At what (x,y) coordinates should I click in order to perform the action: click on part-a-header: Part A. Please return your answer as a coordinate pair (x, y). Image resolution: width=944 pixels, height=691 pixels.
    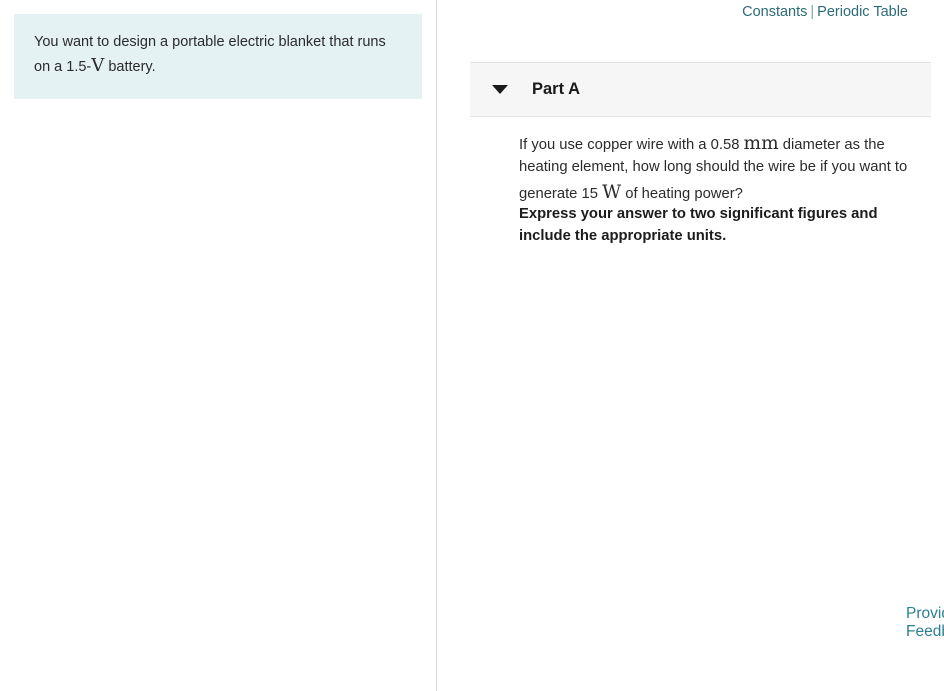
    Looking at the image, I should click on (700, 89).